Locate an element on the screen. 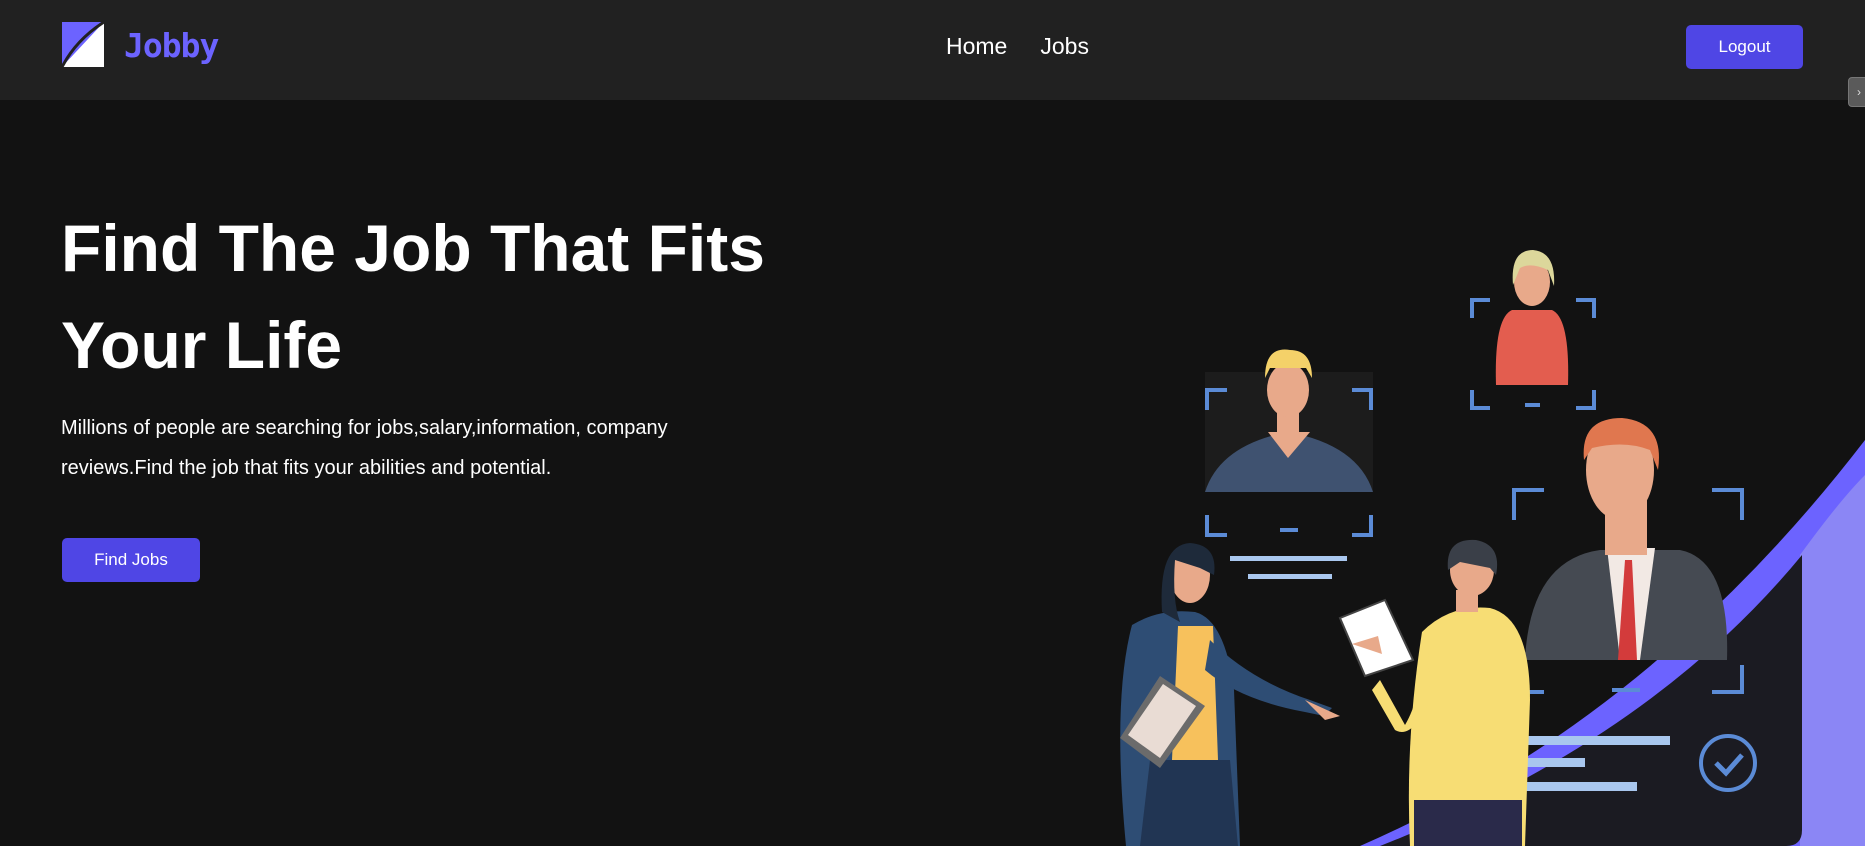 This screenshot has width=1865, height=846. jobby-logo-icon is located at coordinates (83, 44).